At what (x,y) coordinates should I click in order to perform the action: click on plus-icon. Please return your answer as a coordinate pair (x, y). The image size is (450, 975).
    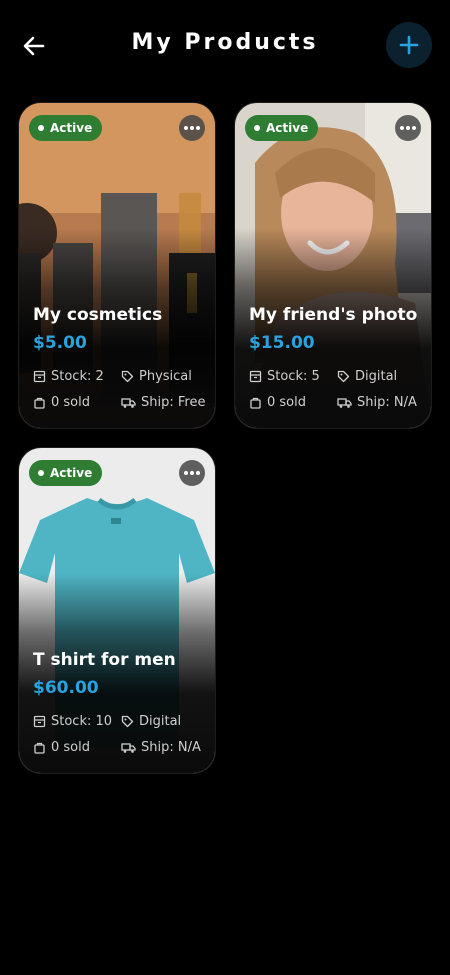
    Looking at the image, I should click on (409, 45).